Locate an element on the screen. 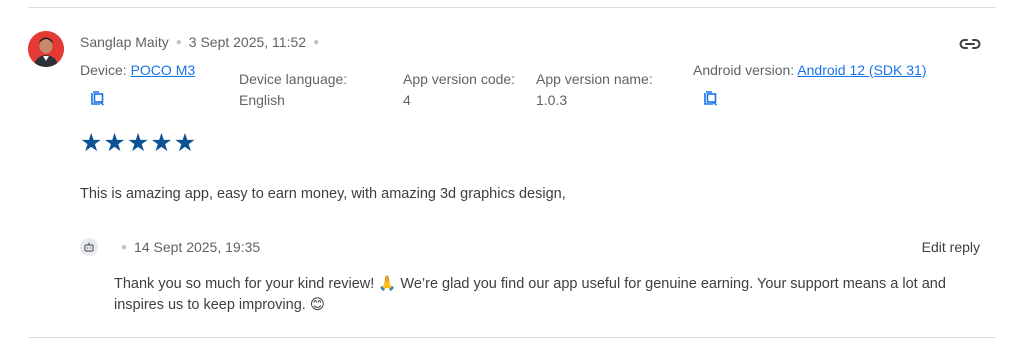 The width and height of the screenshot is (1030, 348). device-language-label: Device language: is located at coordinates (293, 79).